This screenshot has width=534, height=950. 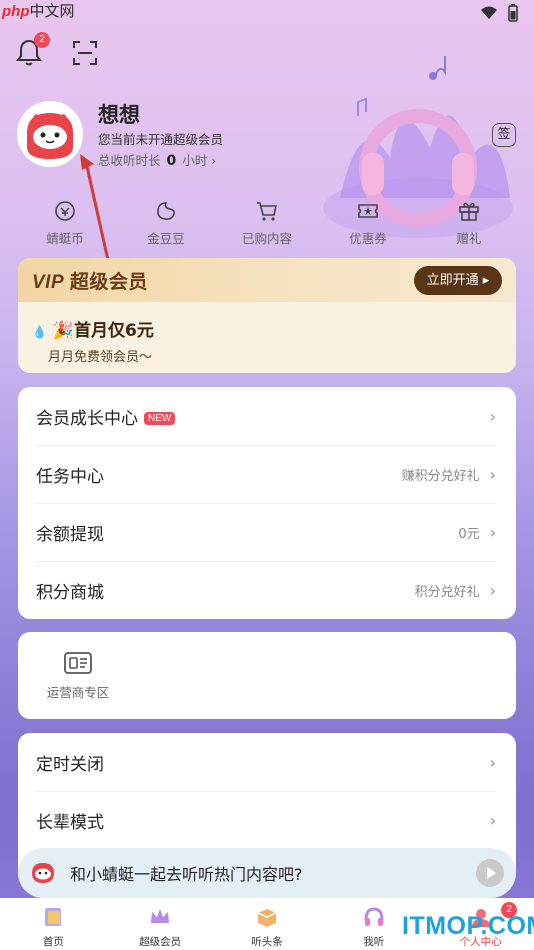 What do you see at coordinates (469, 211) in the screenshot?
I see `gift-icon` at bounding box center [469, 211].